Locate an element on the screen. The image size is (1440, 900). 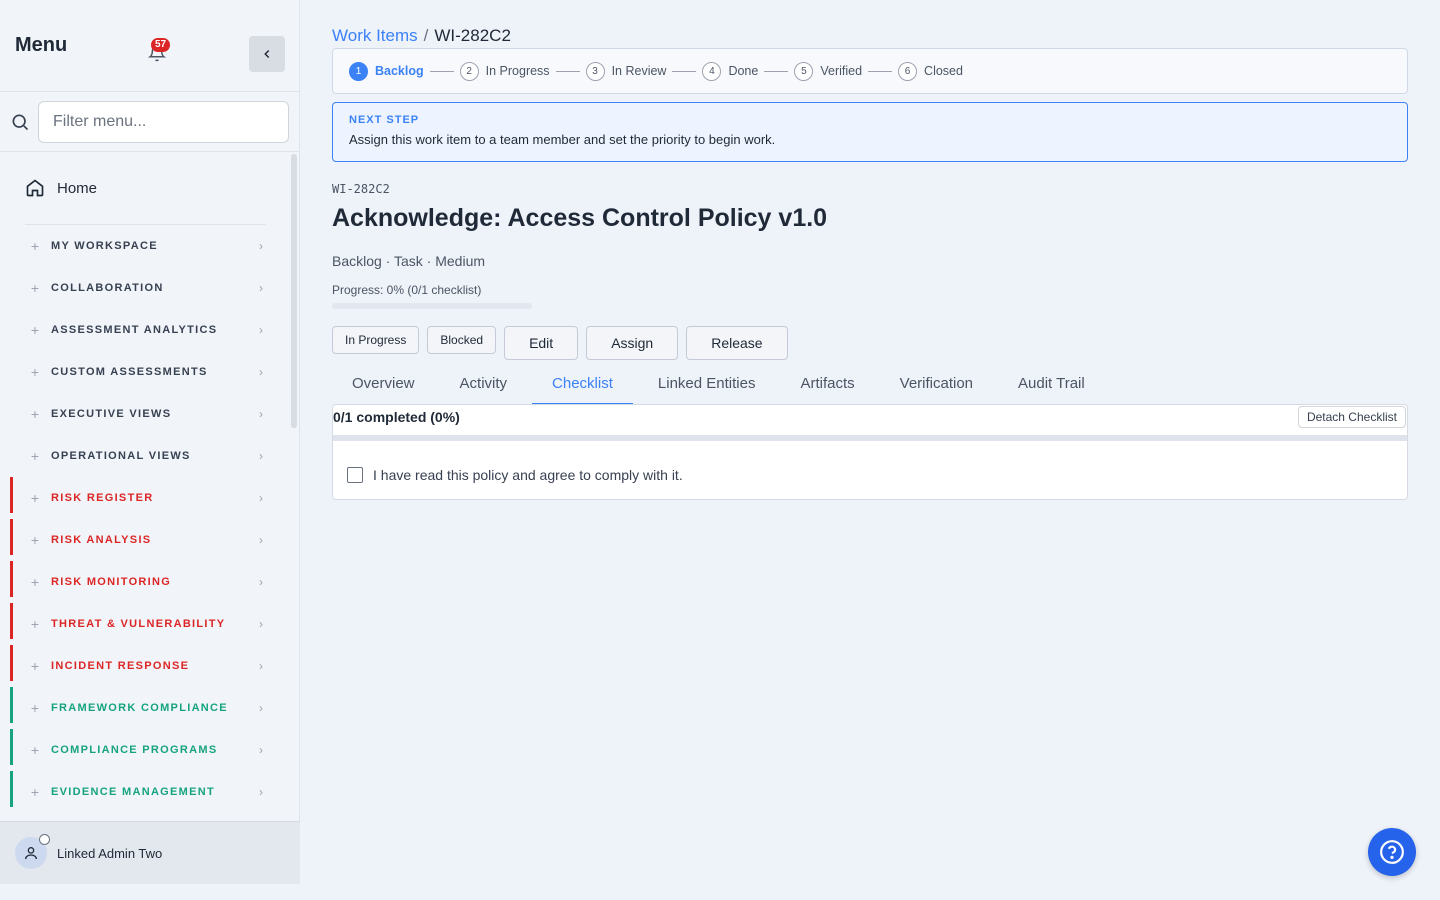
help-circle-icon is located at coordinates (1392, 852).